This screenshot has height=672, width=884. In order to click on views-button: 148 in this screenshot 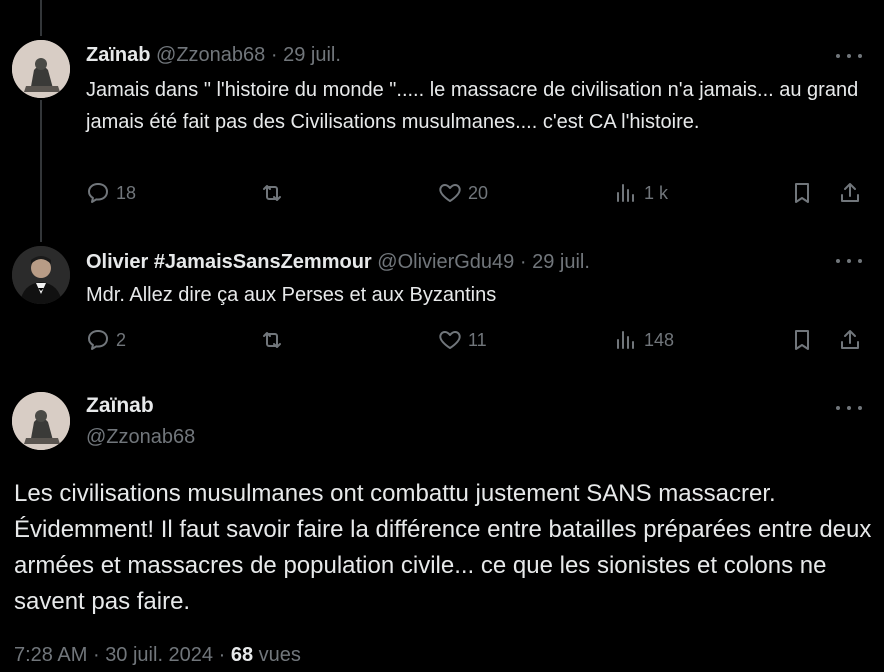, I will do `click(644, 340)`.